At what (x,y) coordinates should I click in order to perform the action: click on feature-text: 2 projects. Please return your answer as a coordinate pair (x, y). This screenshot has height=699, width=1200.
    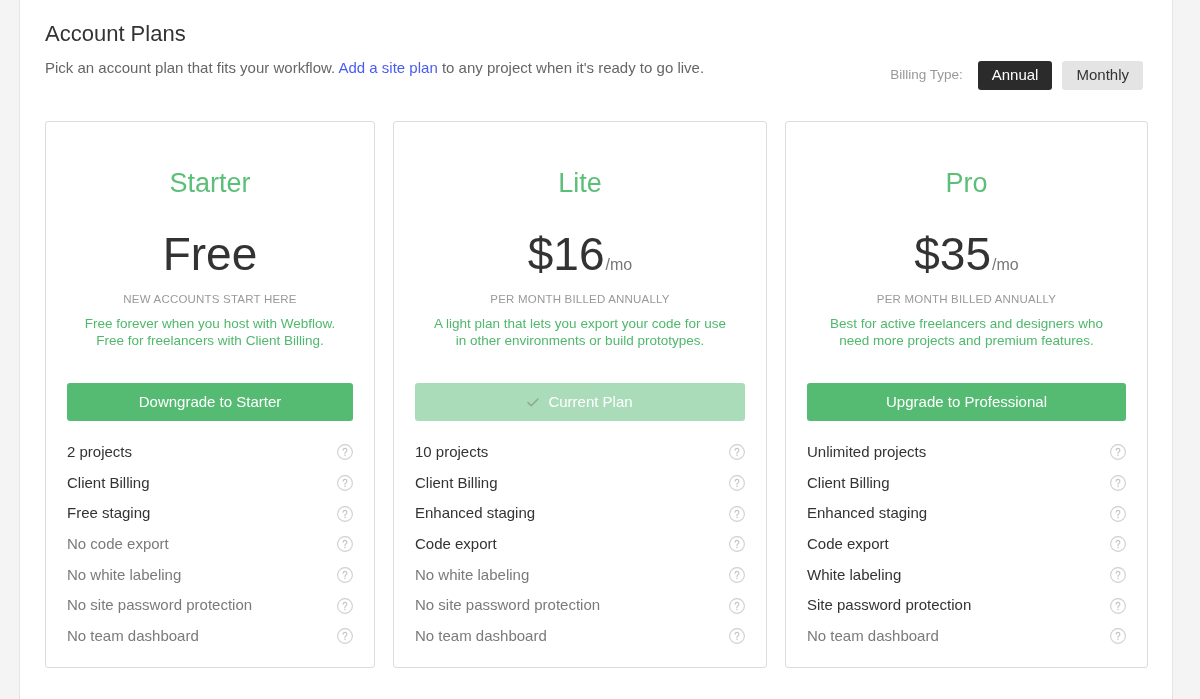
    Looking at the image, I should click on (100, 452).